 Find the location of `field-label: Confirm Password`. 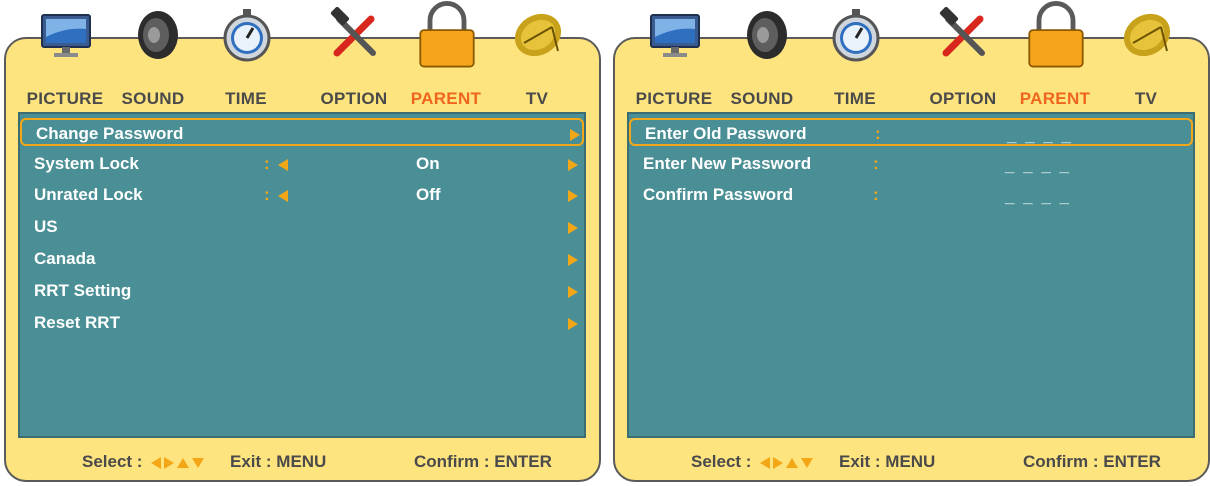

field-label: Confirm Password is located at coordinates (718, 194).